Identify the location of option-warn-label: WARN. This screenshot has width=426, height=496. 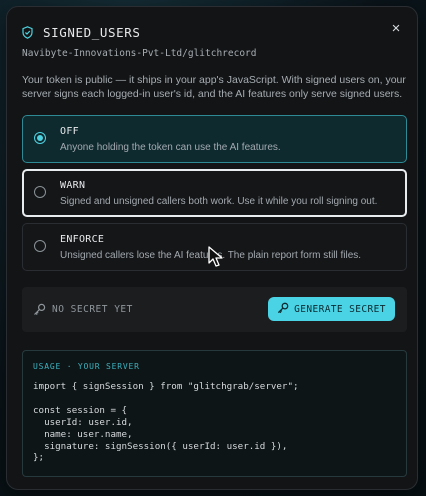
(73, 185).